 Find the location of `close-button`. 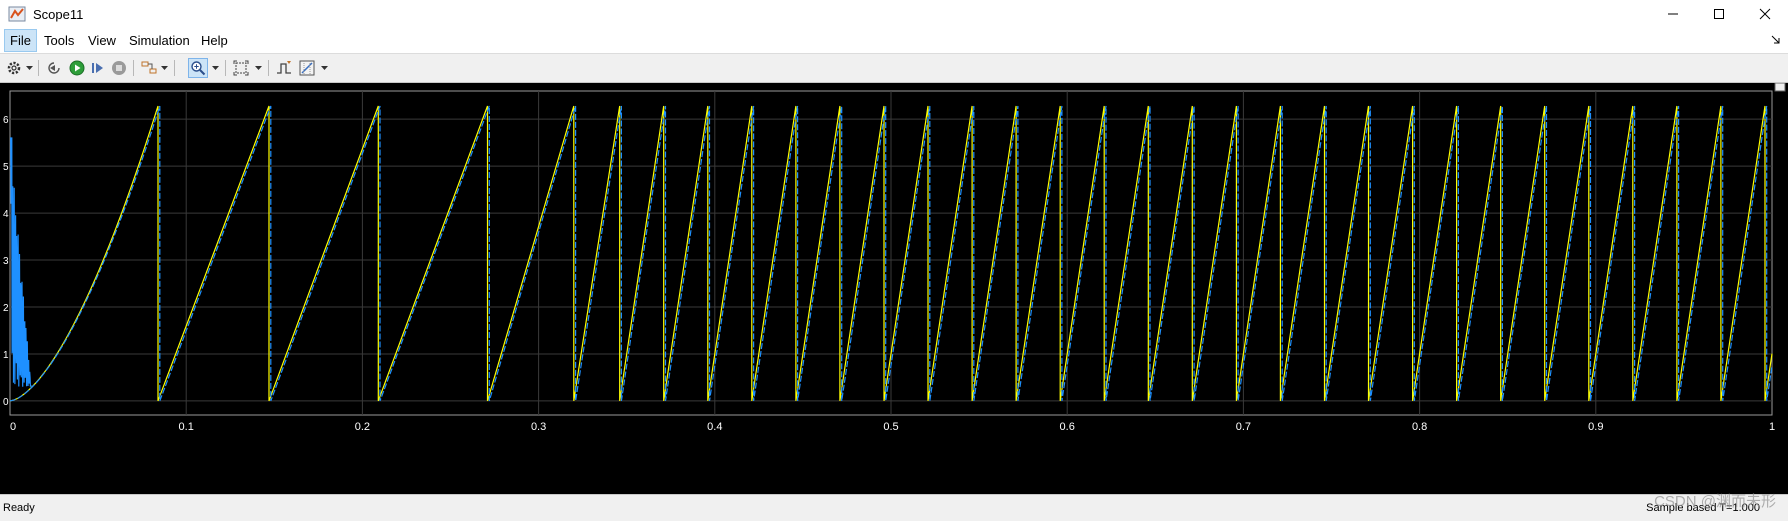

close-button is located at coordinates (1765, 14).